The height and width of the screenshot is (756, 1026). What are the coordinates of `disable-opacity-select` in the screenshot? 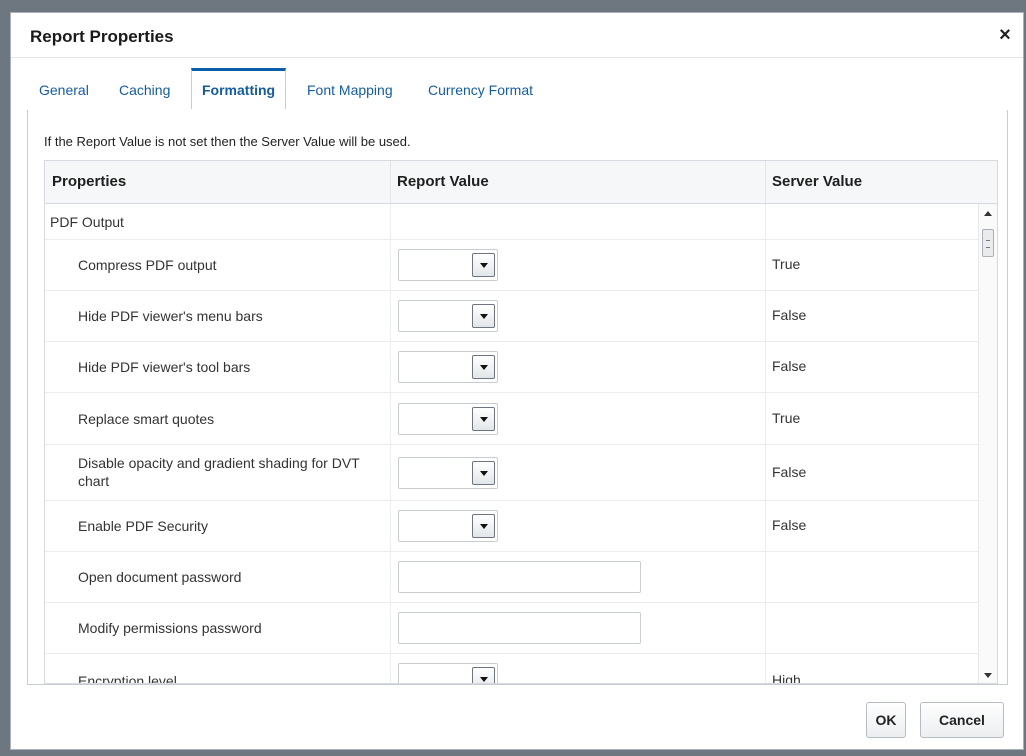 It's located at (448, 473).